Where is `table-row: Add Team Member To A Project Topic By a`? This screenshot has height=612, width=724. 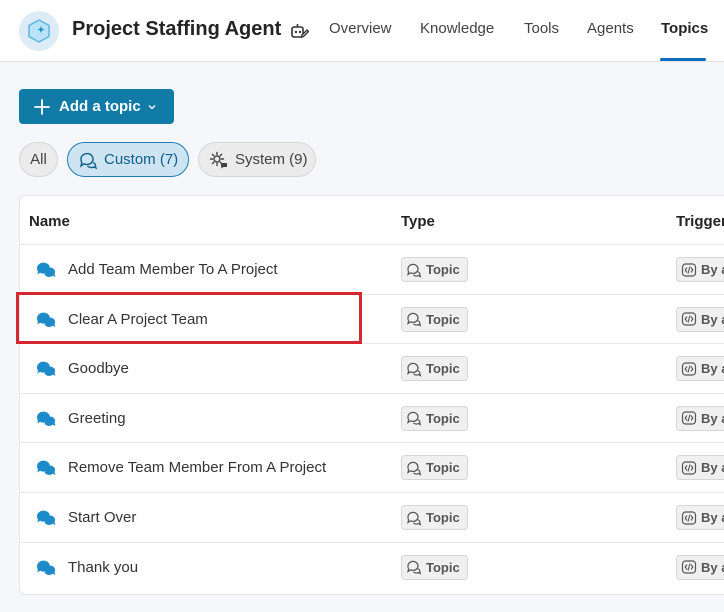
table-row: Add Team Member To A Project Topic By a is located at coordinates (372, 269).